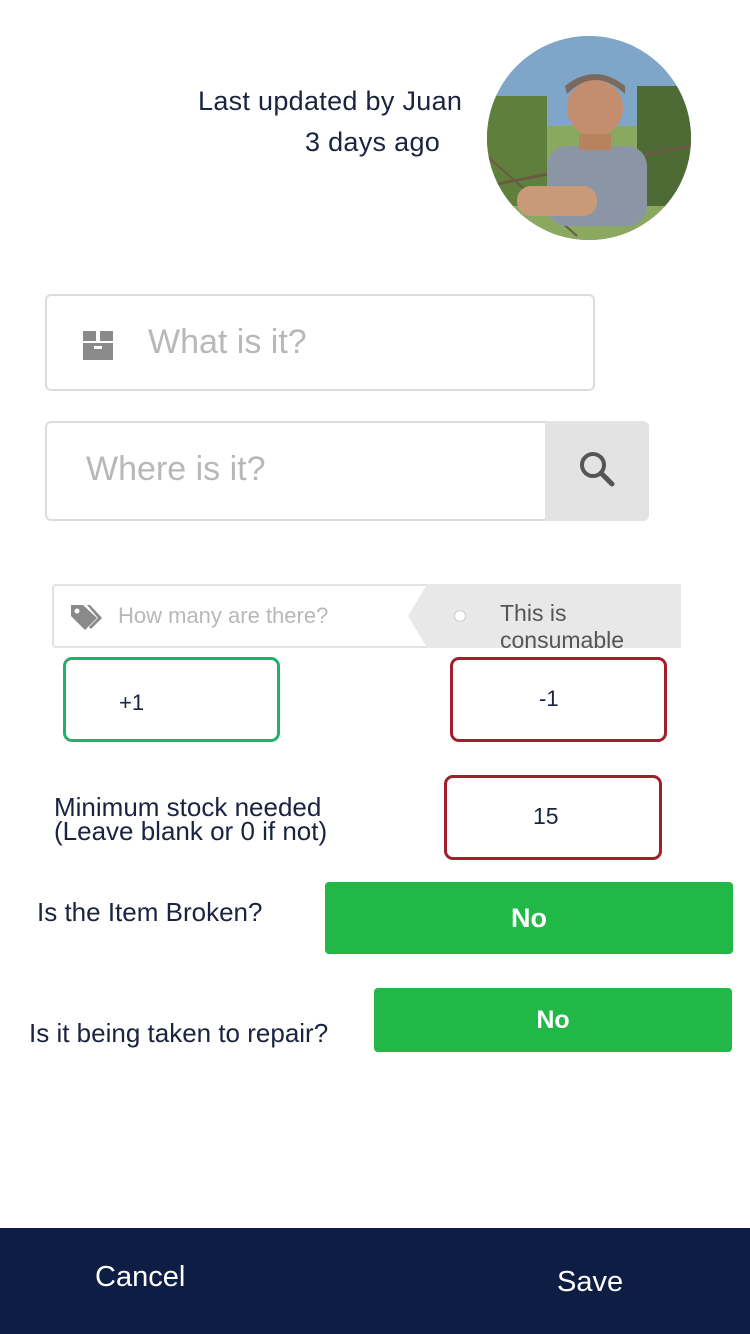 This screenshot has height=1334, width=750. What do you see at coordinates (191, 831) in the screenshot?
I see `min-stock-label-line2: (Leave blank or 0 if not)` at bounding box center [191, 831].